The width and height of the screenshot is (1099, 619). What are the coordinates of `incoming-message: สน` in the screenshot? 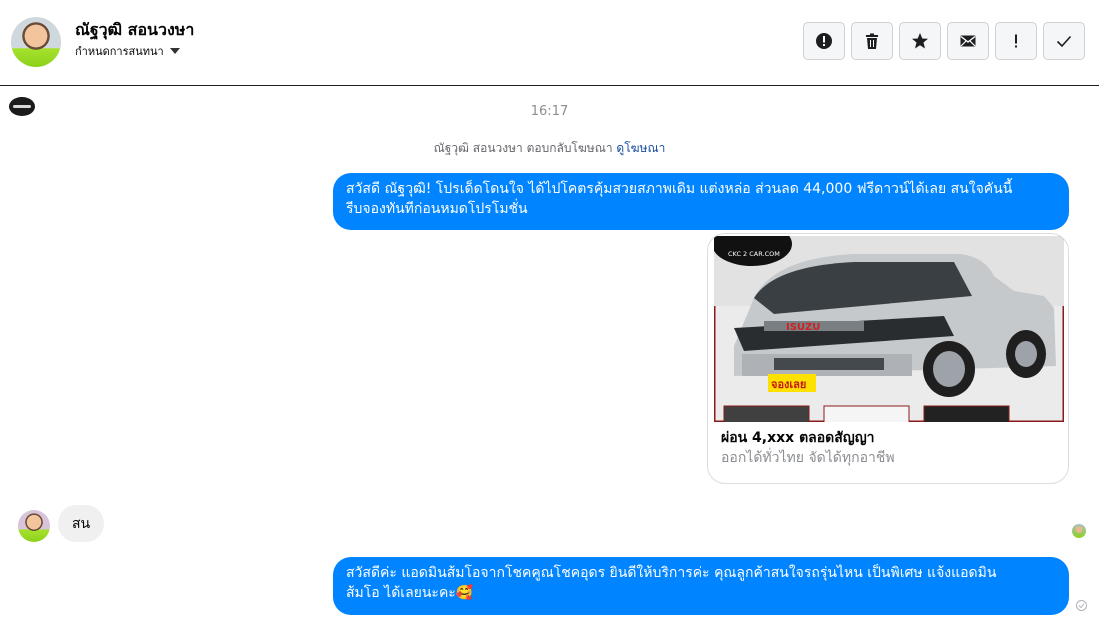 It's located at (81, 523).